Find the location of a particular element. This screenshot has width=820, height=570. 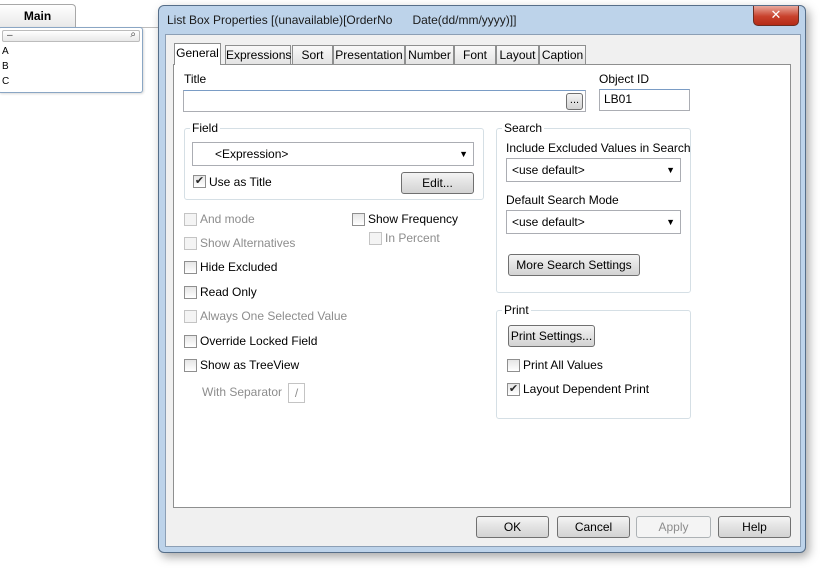

close-icon: ✕ is located at coordinates (776, 14).